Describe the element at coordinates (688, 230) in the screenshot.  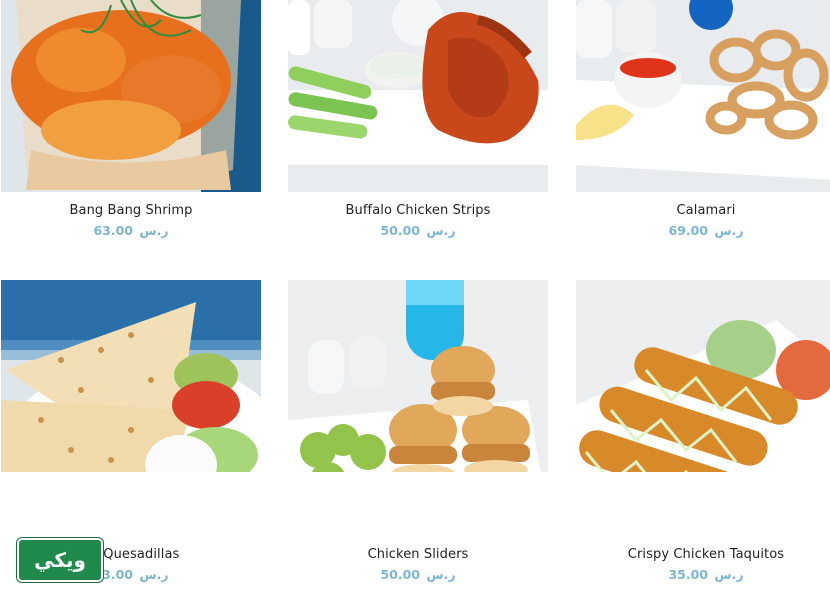
I see `price-amount: 69.00` at that location.